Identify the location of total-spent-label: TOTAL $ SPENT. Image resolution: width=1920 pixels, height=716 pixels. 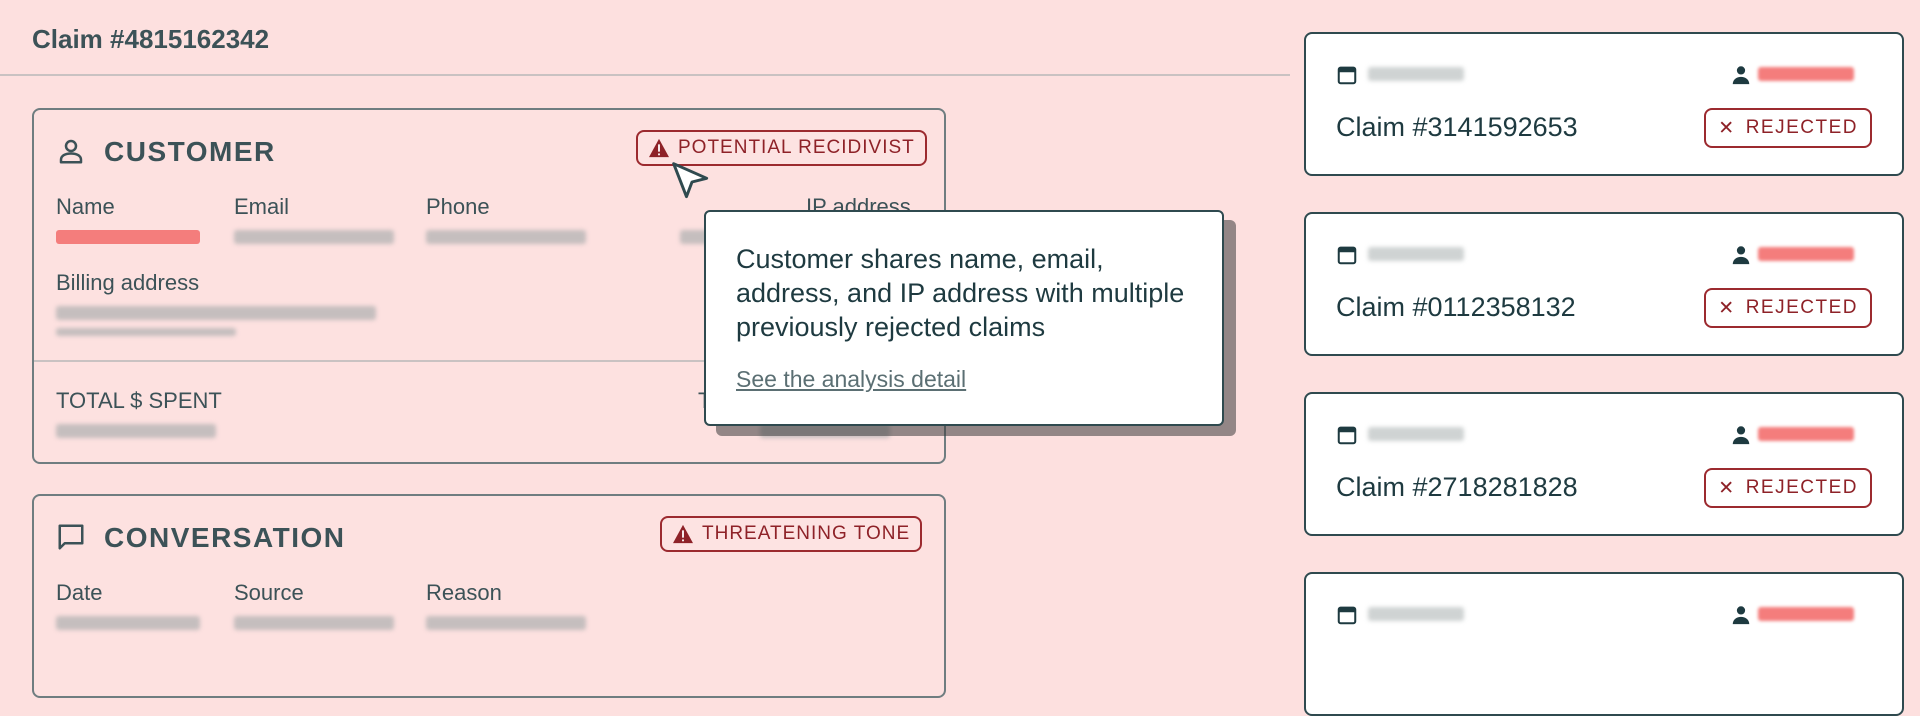
(139, 400).